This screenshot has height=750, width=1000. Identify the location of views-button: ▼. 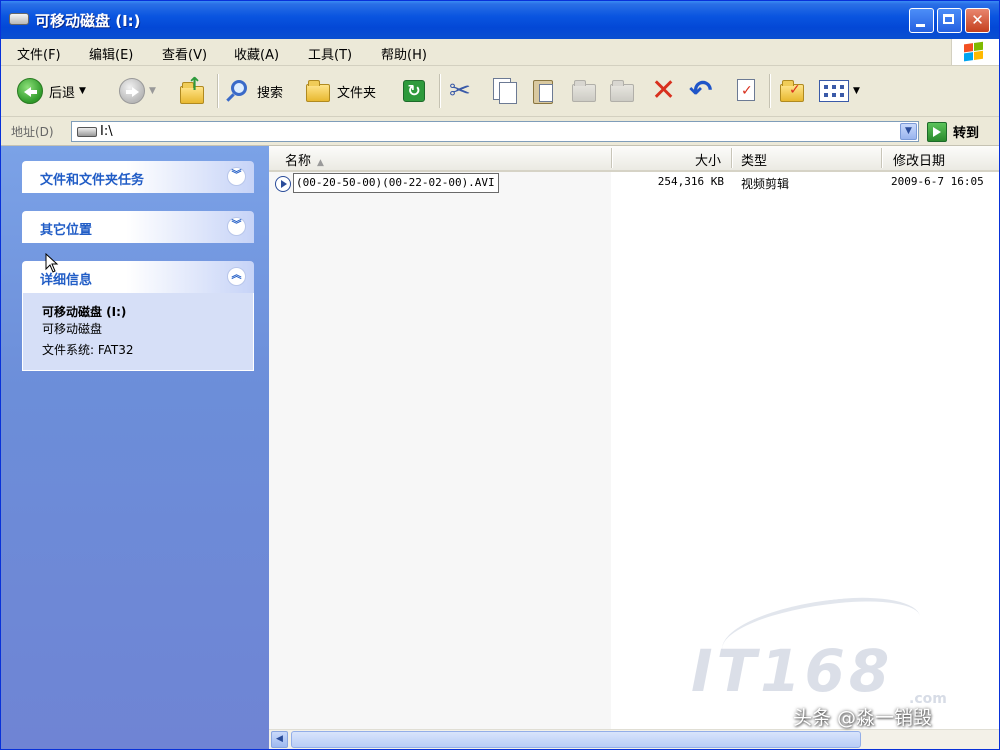
(839, 91).